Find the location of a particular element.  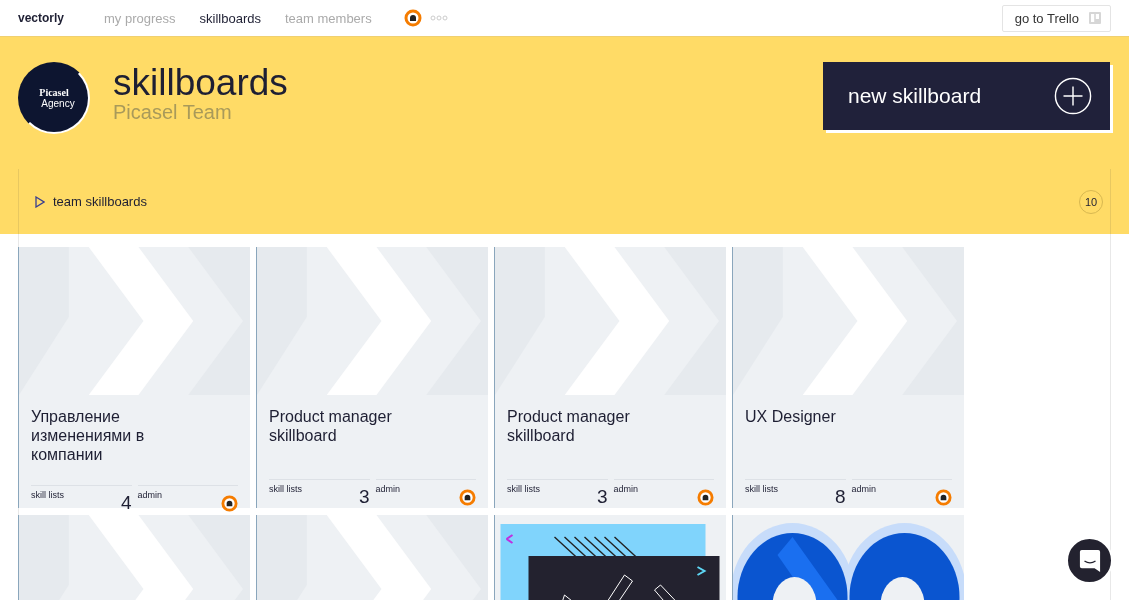

skillboard-card: UX Designer skill lists 8 admin is located at coordinates (848, 377).